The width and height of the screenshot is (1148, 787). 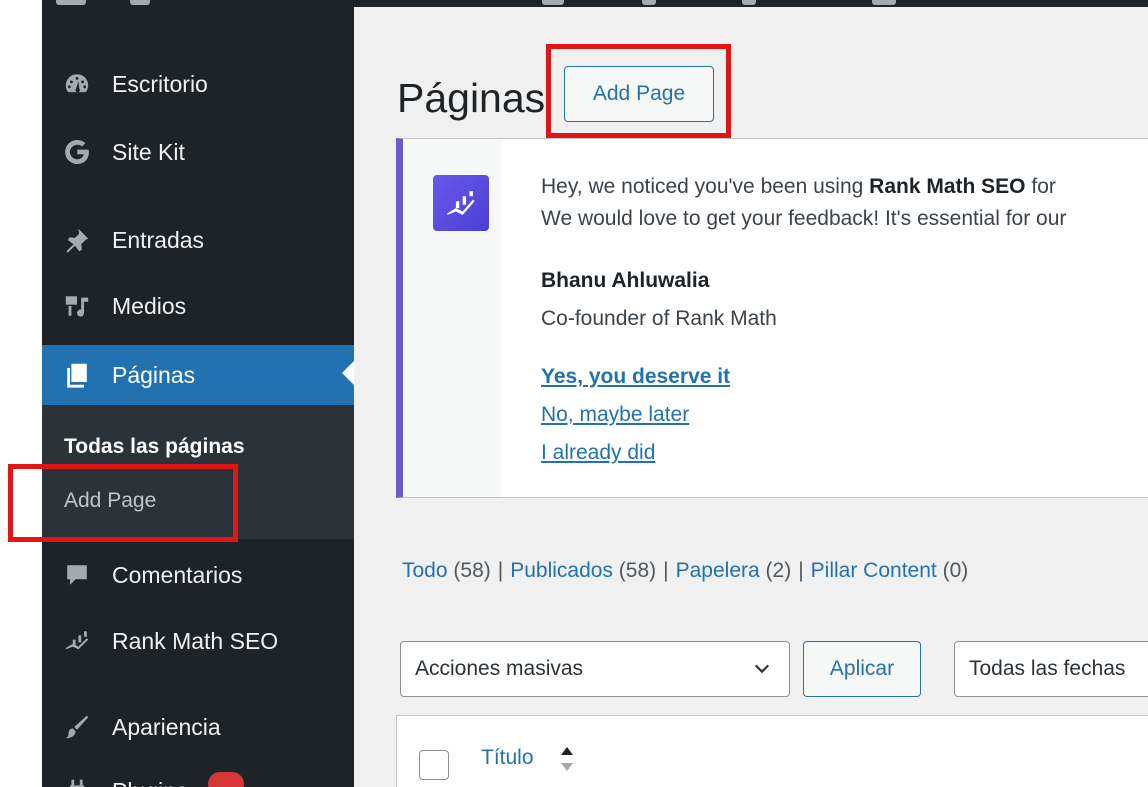 I want to click on filter-trash: Papelera, so click(x=718, y=570).